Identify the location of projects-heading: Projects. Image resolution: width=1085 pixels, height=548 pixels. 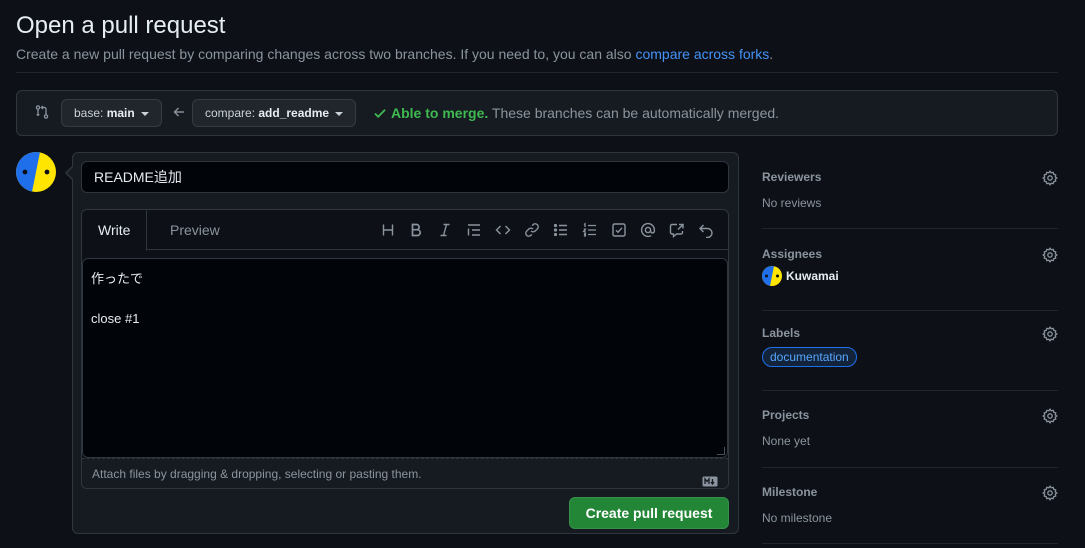
(786, 415).